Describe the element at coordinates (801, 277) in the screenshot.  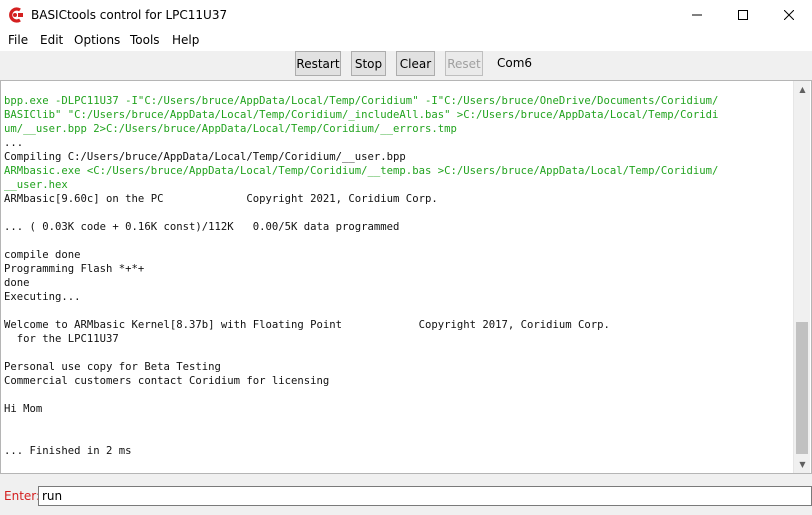
I see `vertical-scrollbar: ▲ ▼` at that location.